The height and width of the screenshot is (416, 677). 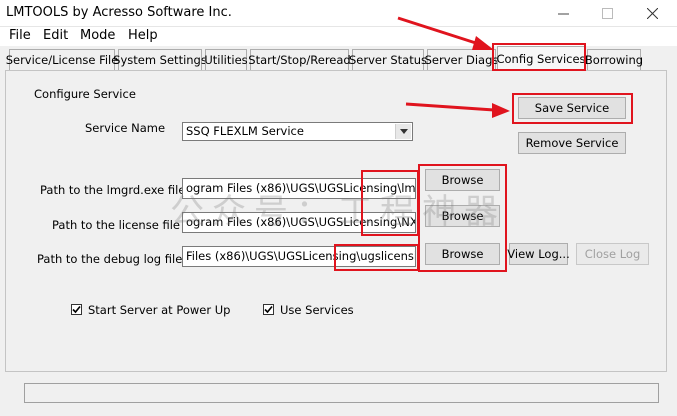 I want to click on service-name-label: Service Name, so click(x=125, y=128).